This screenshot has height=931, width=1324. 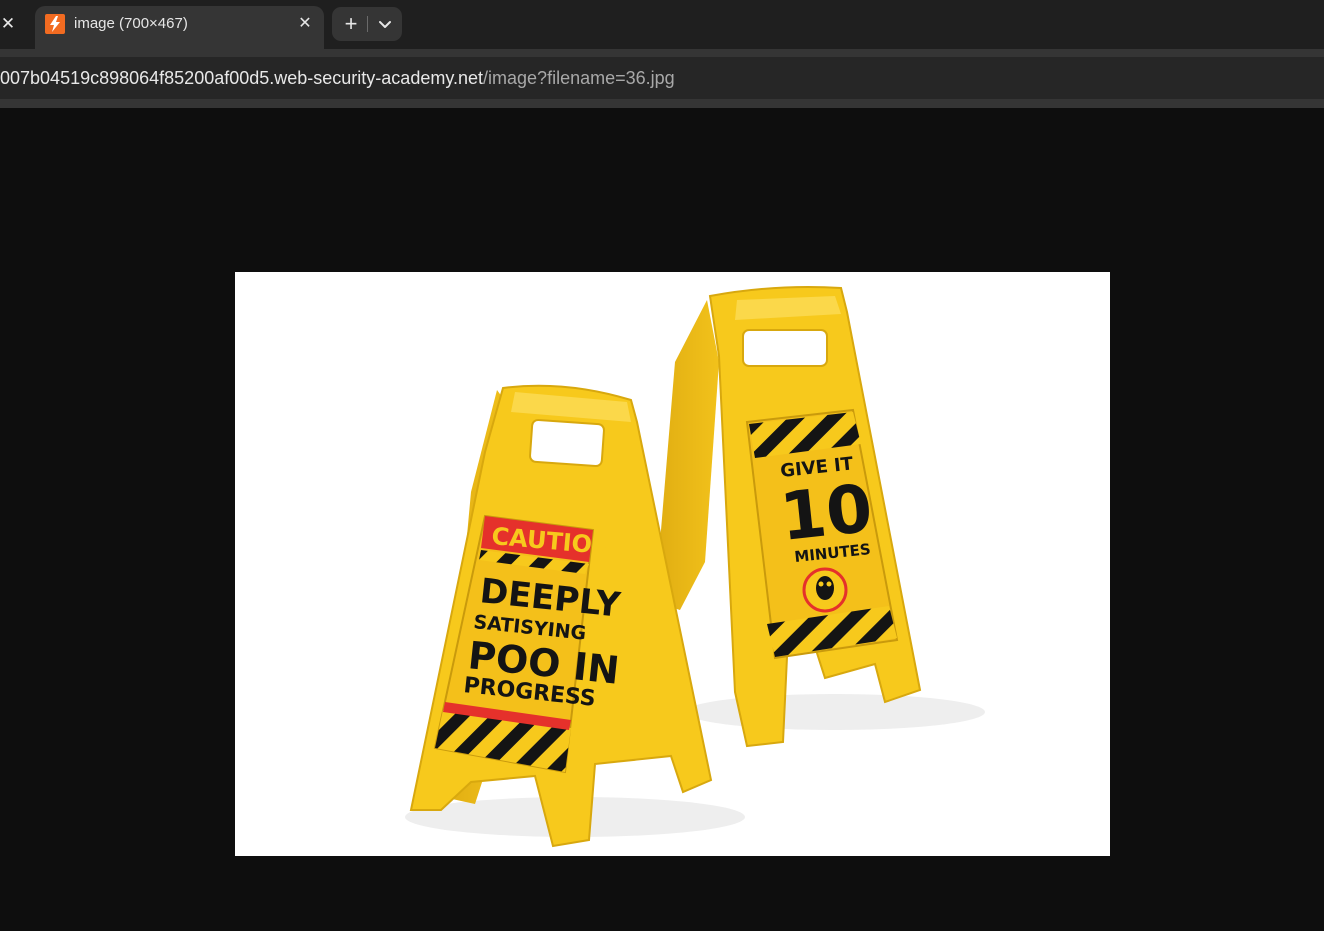 What do you see at coordinates (8, 24) in the screenshot?
I see `previous-tab-close-icon: ✕` at bounding box center [8, 24].